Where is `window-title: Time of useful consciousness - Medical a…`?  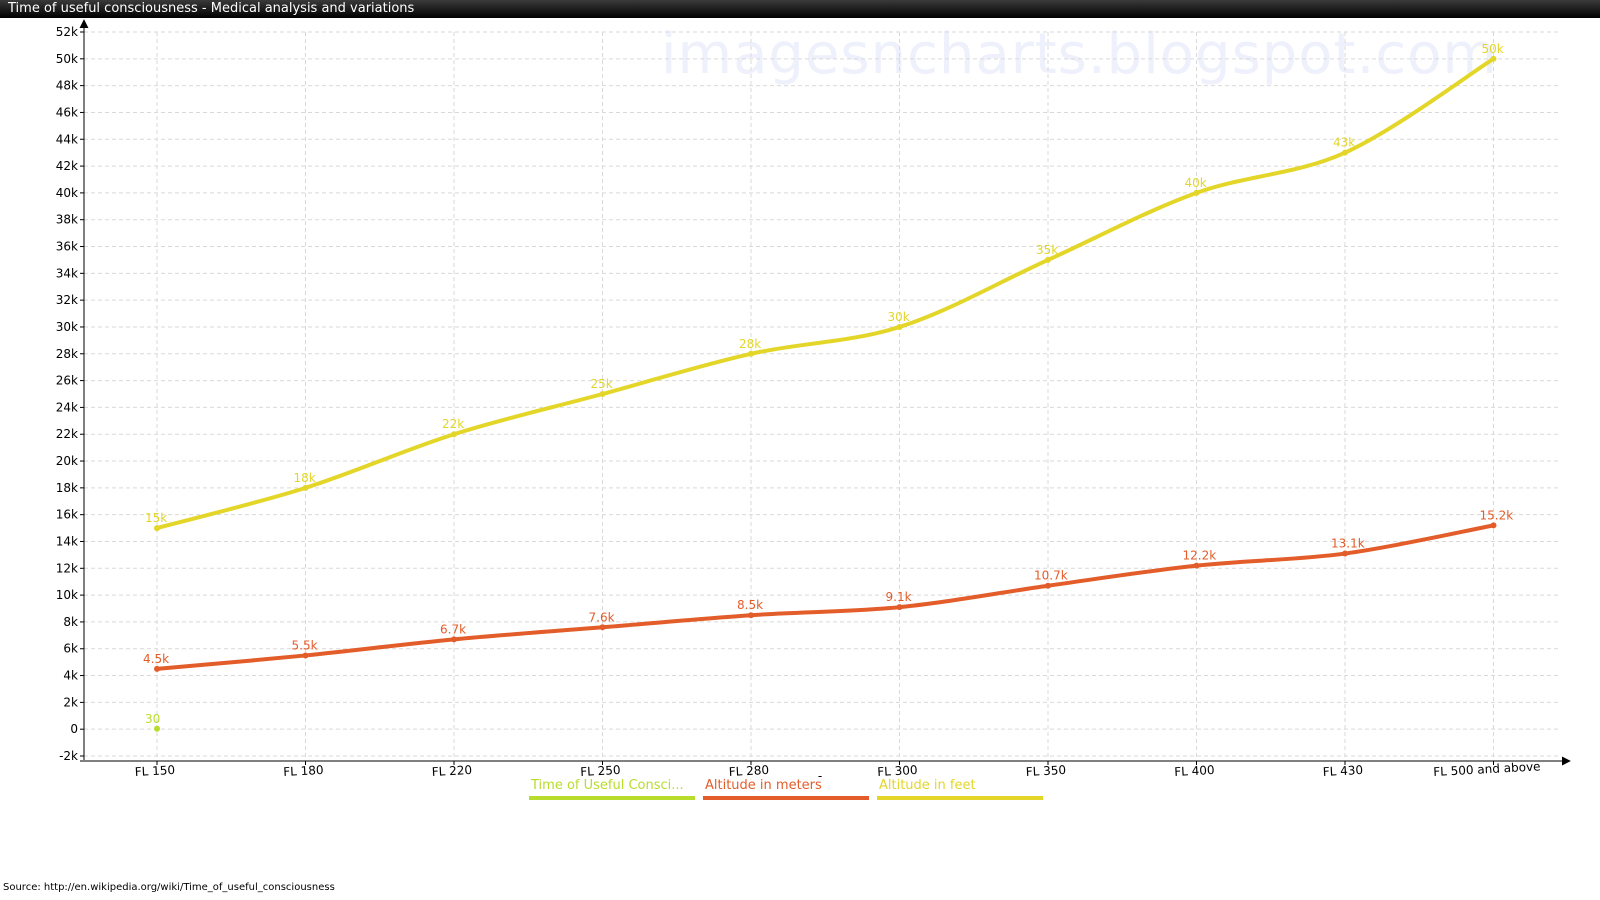 window-title: Time of useful consciousness - Medical a… is located at coordinates (800, 9).